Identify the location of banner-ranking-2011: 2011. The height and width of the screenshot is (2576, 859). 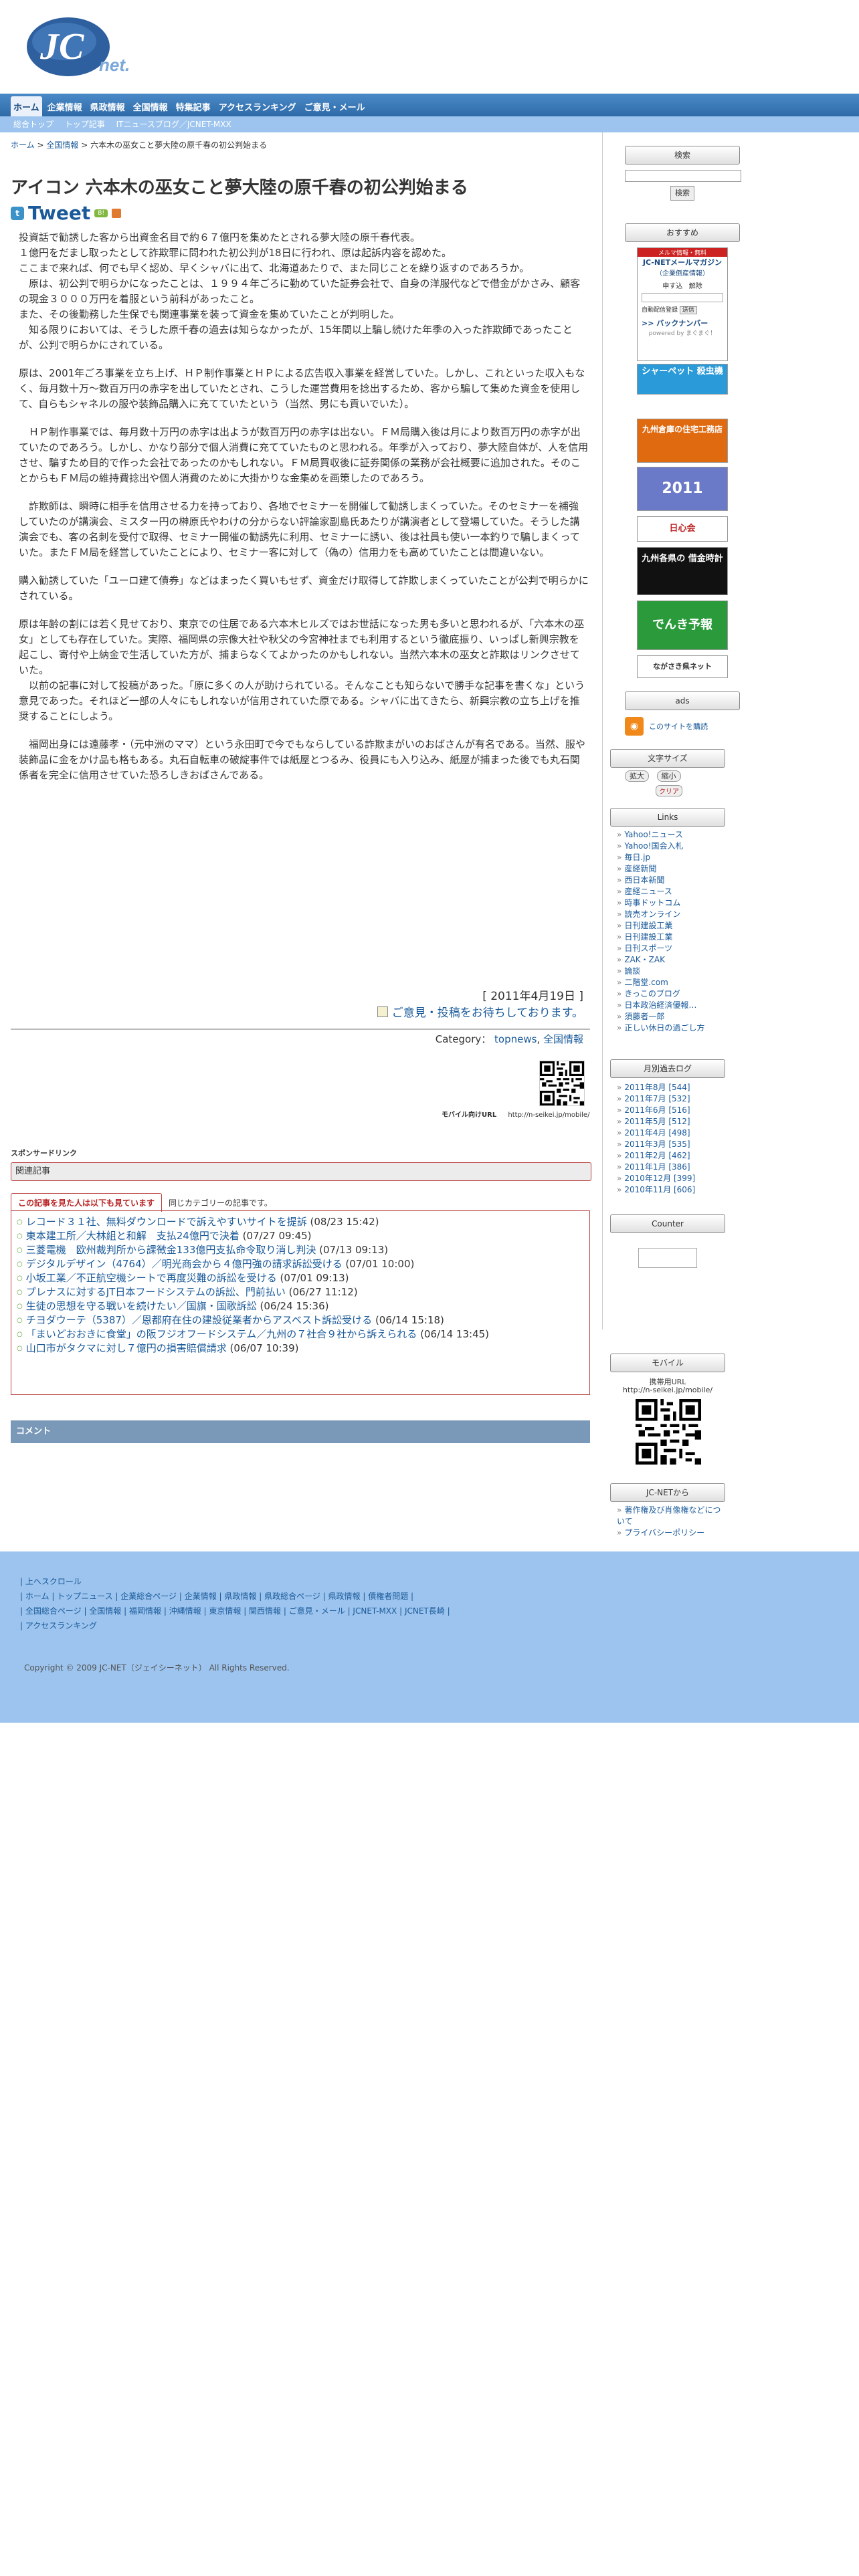
(682, 489).